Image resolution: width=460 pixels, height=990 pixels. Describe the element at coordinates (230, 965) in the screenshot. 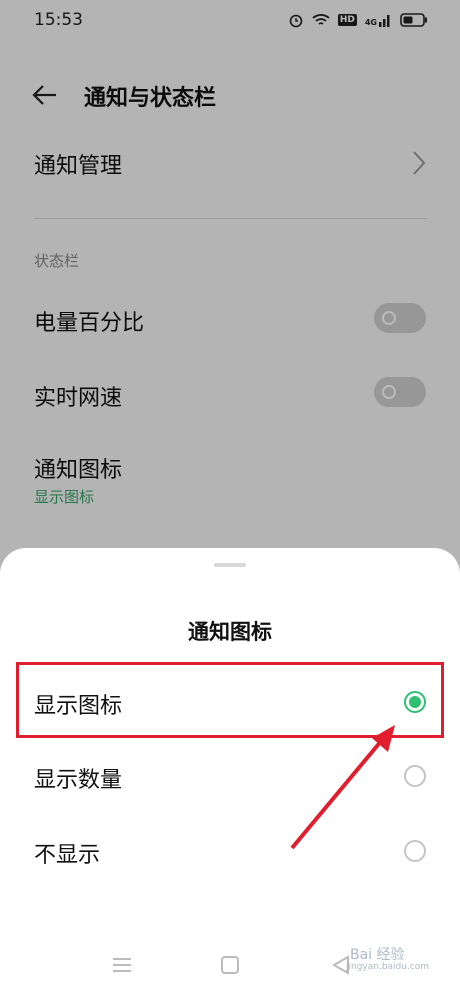

I see `home-icon` at that location.